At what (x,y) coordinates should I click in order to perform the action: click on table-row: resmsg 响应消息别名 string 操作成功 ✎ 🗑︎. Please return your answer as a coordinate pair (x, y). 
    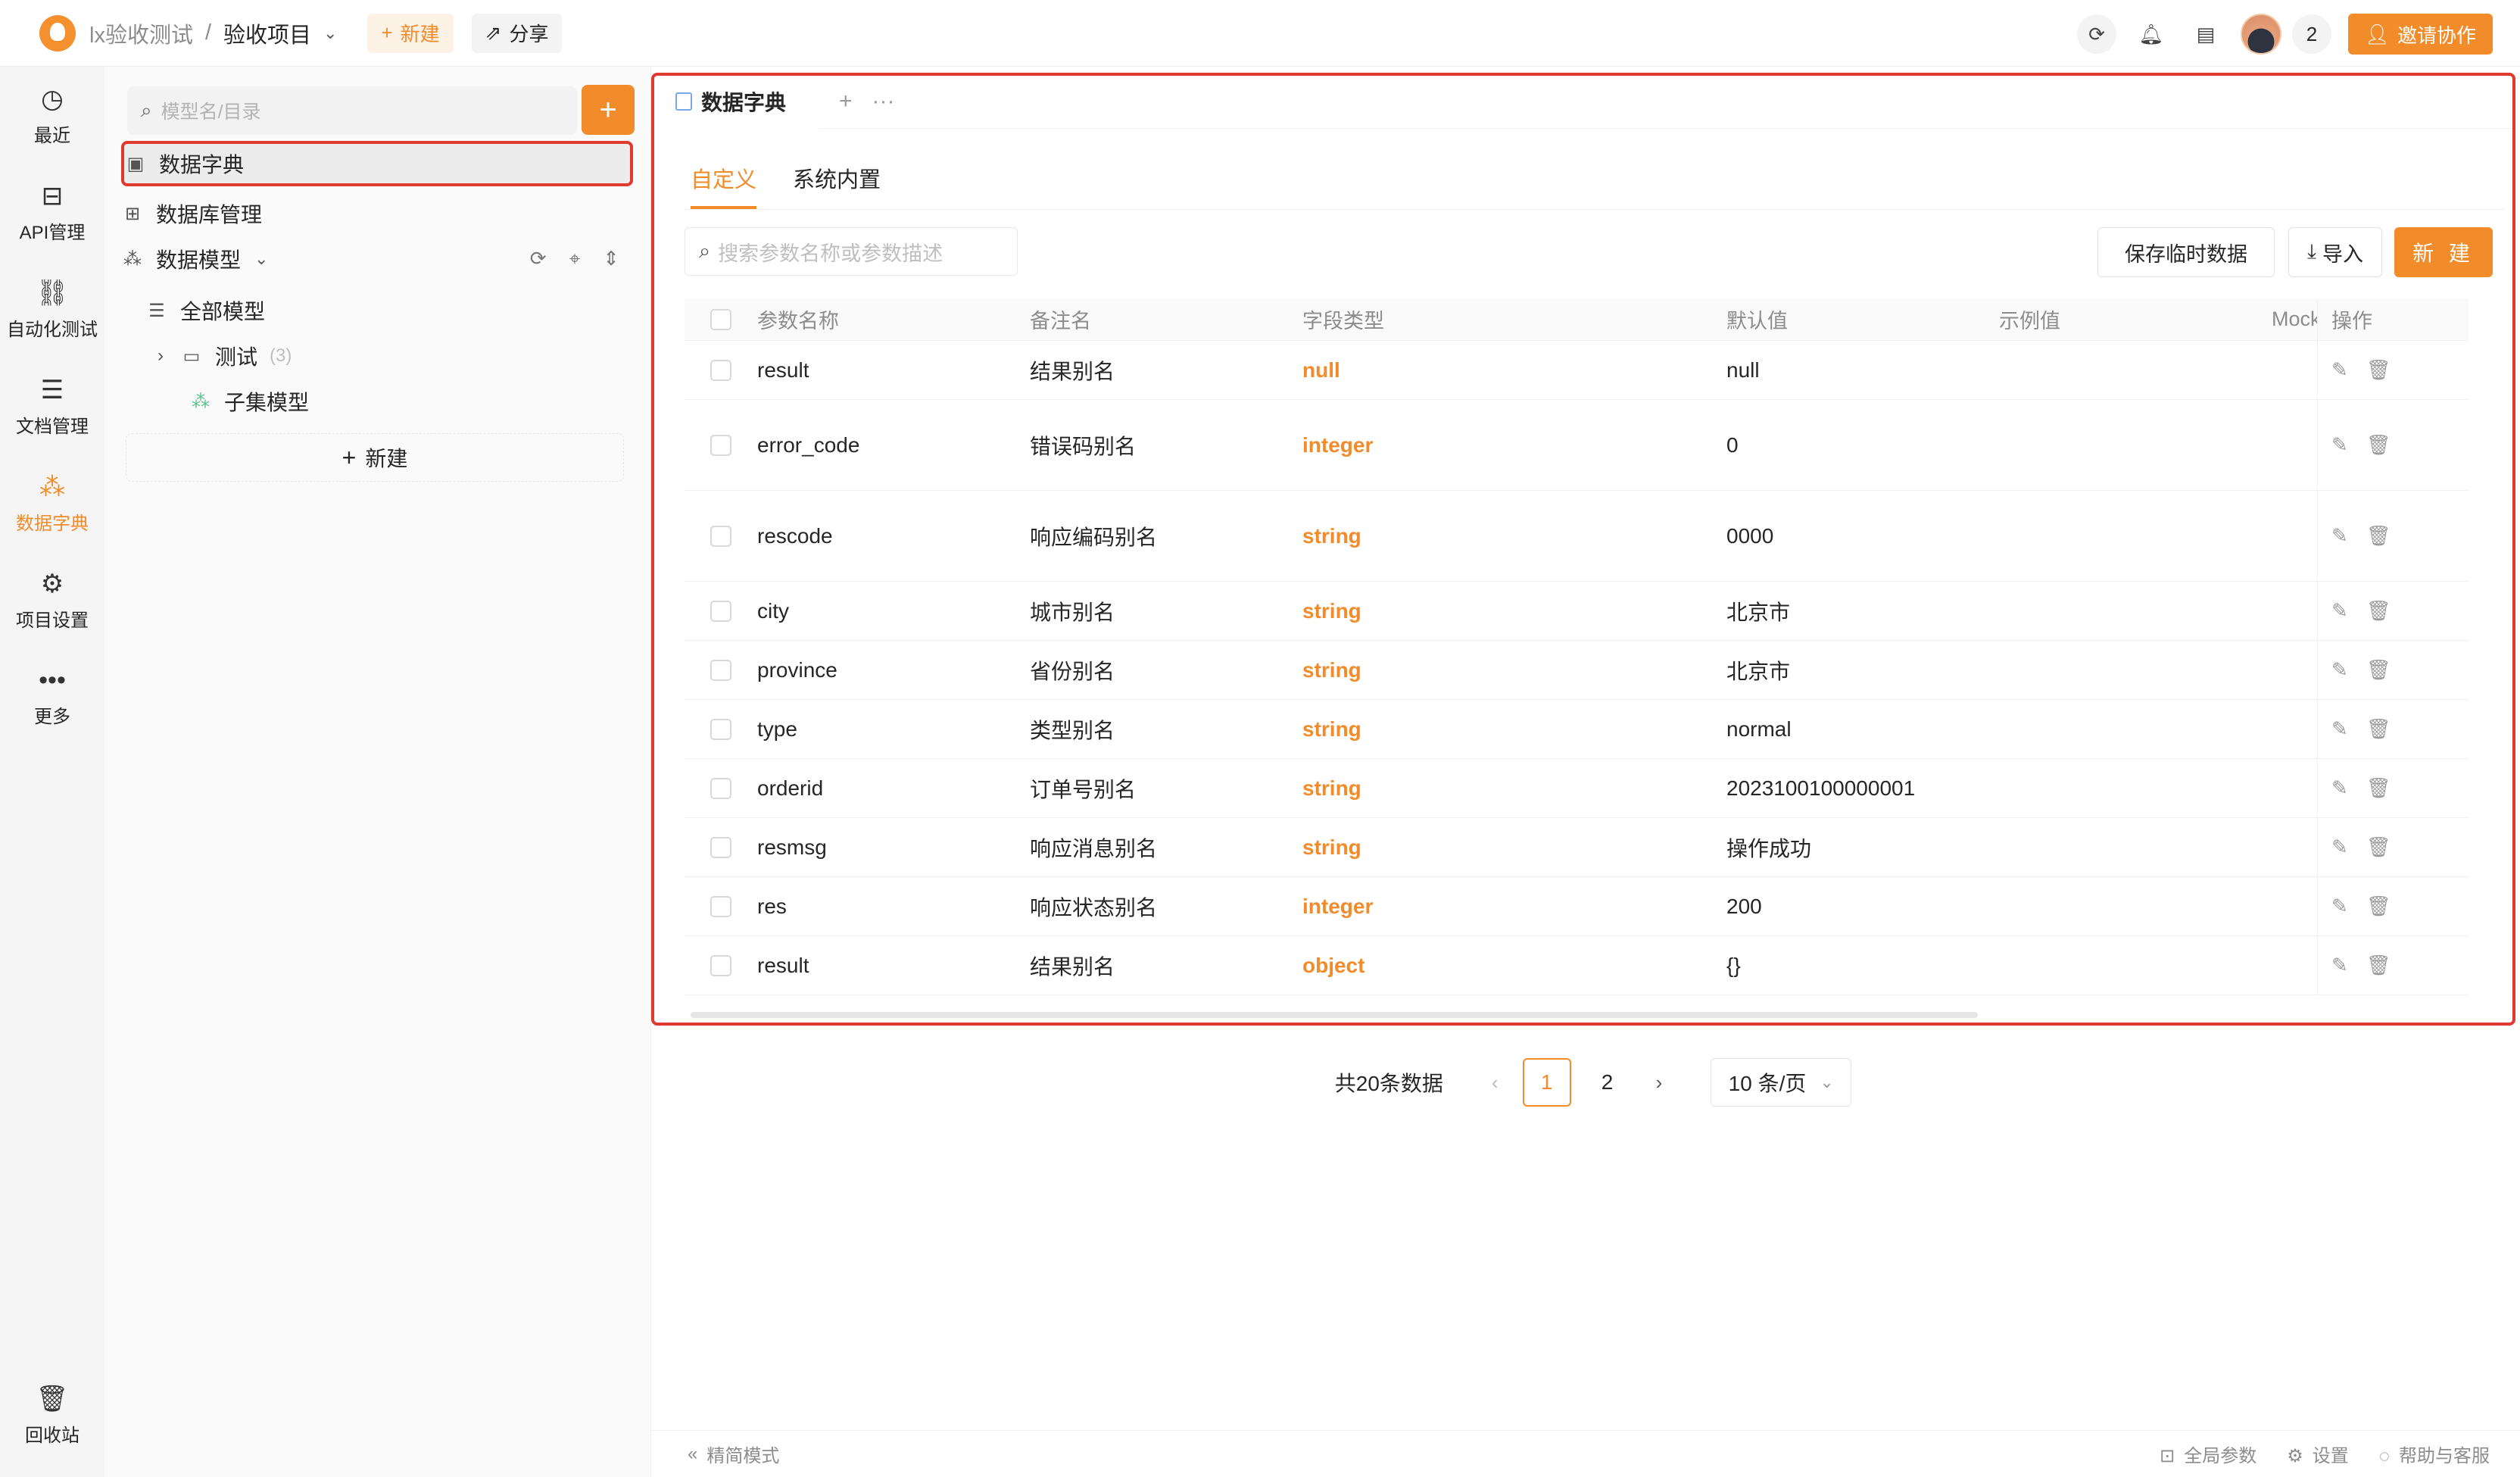
    Looking at the image, I should click on (1577, 847).